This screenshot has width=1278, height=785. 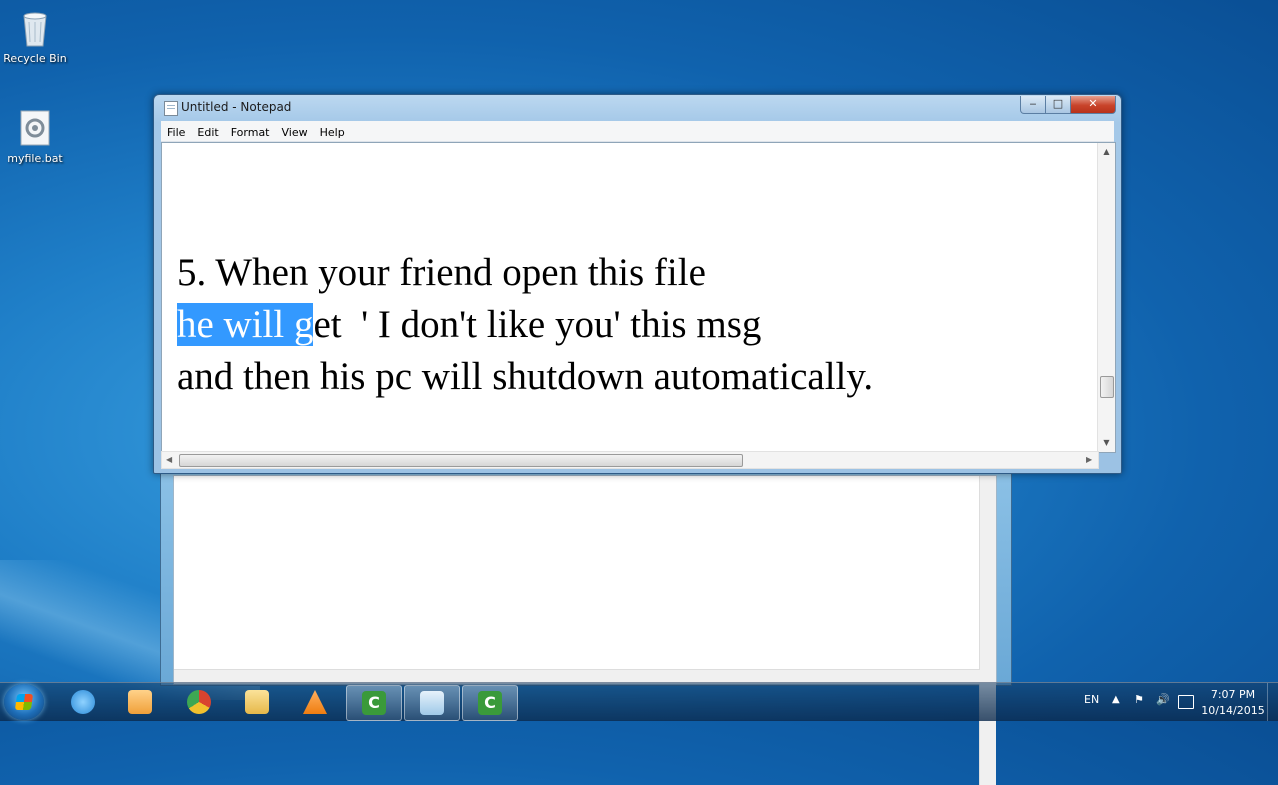 I want to click on background-vertical-scrollbar, so click(x=987, y=630).